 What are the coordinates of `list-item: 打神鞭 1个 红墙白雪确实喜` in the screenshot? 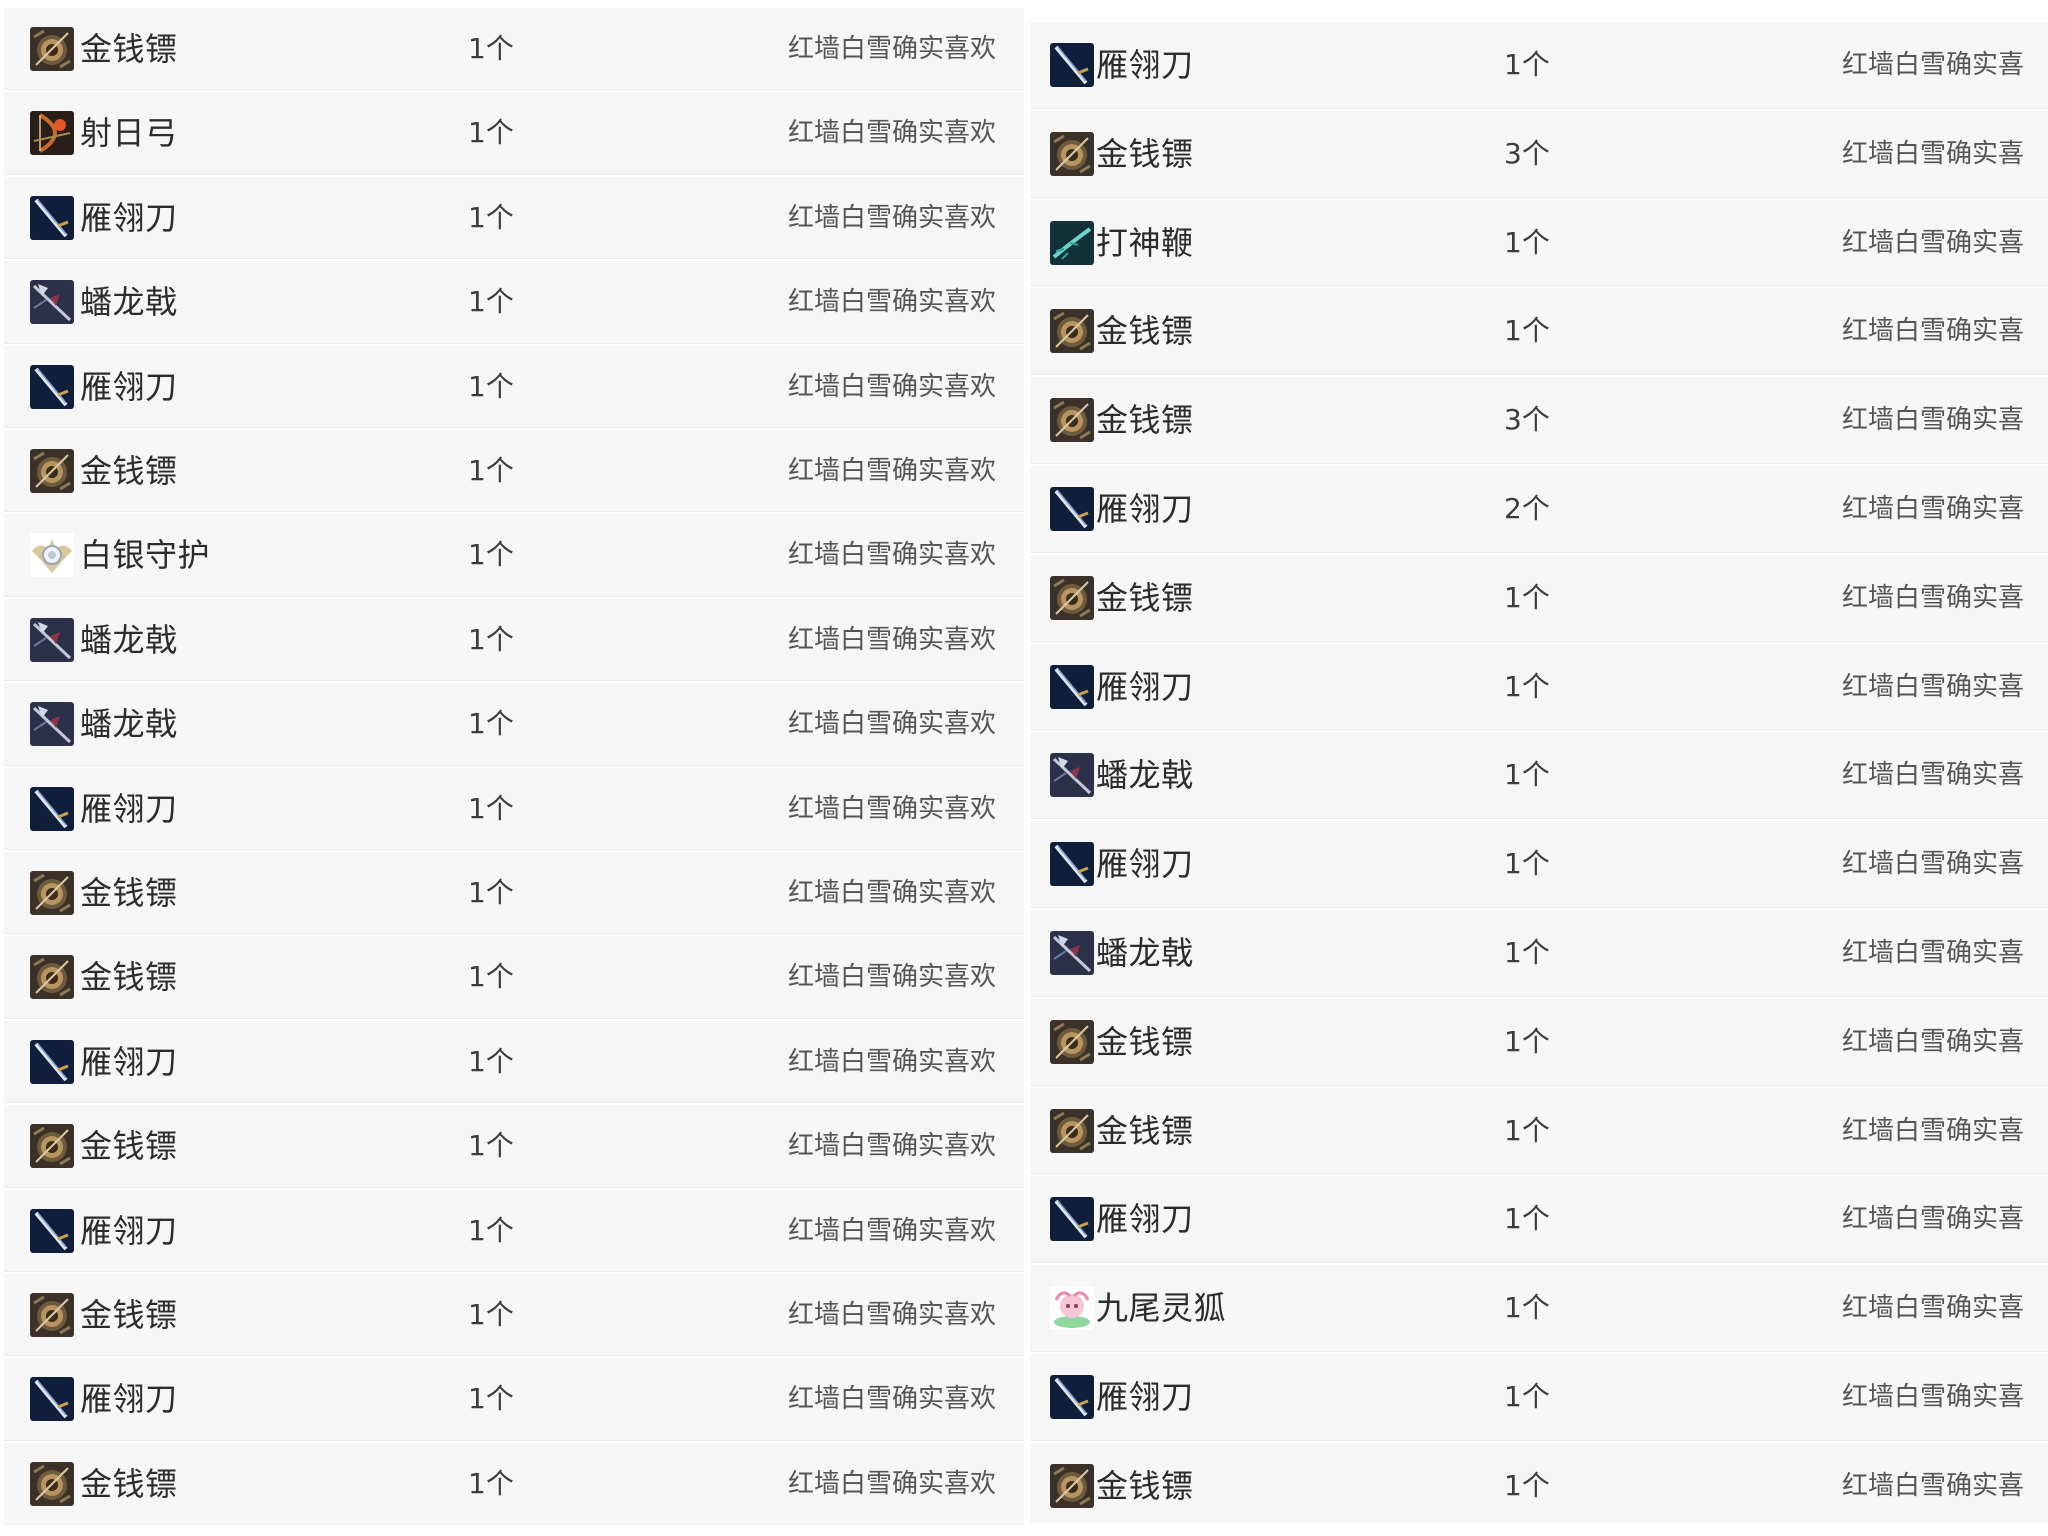 It's located at (1539, 243).